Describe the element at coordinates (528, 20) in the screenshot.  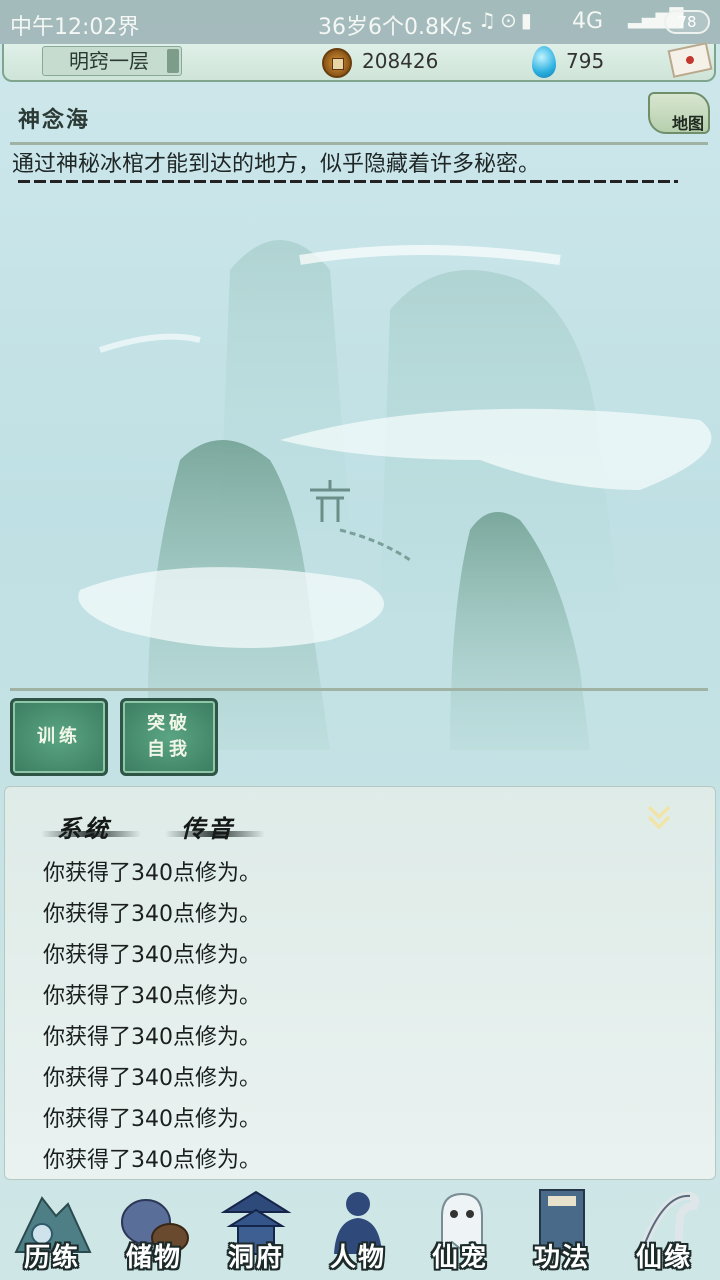
I see `signal-icon: ▮` at that location.